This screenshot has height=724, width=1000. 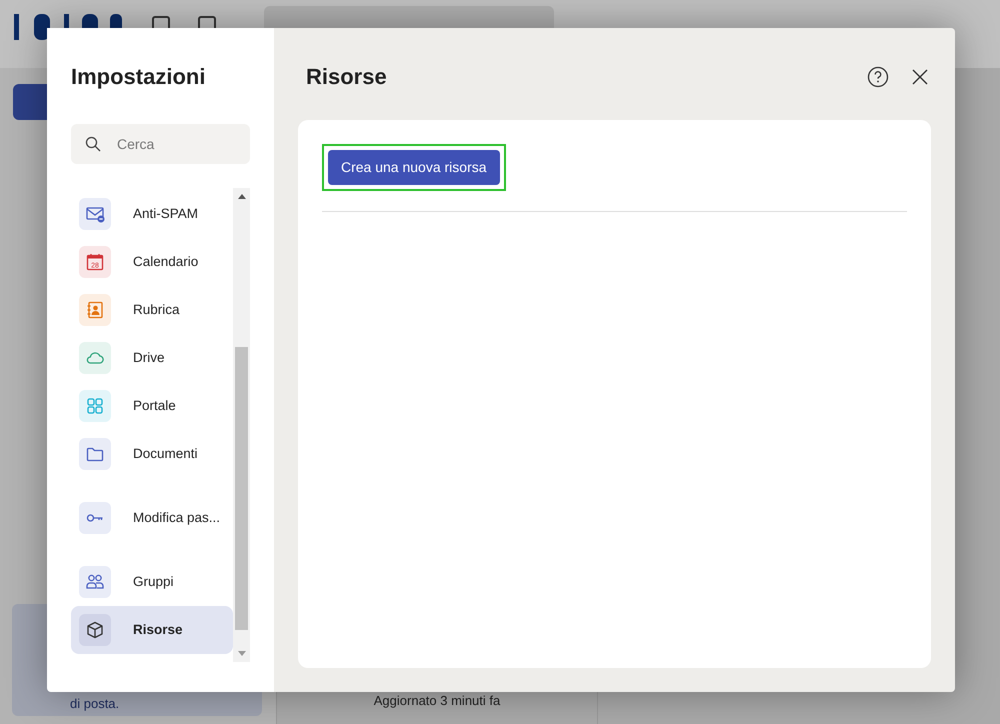 What do you see at coordinates (152, 214) in the screenshot?
I see `settings-item: Anti-SPAM` at bounding box center [152, 214].